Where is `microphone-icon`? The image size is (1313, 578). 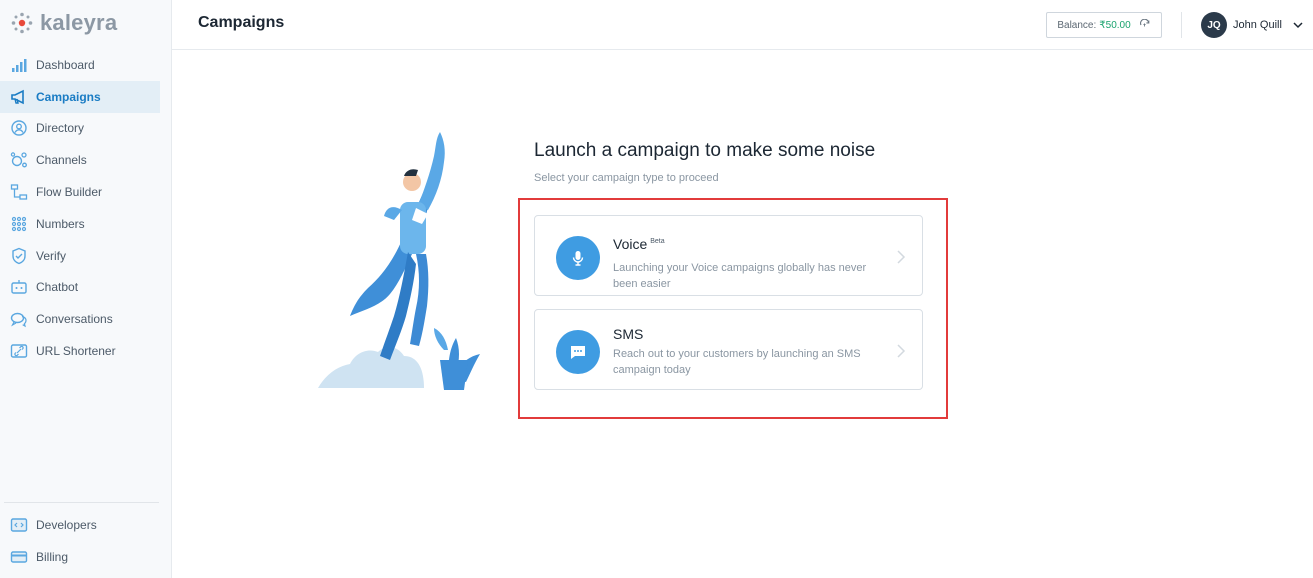 microphone-icon is located at coordinates (578, 258).